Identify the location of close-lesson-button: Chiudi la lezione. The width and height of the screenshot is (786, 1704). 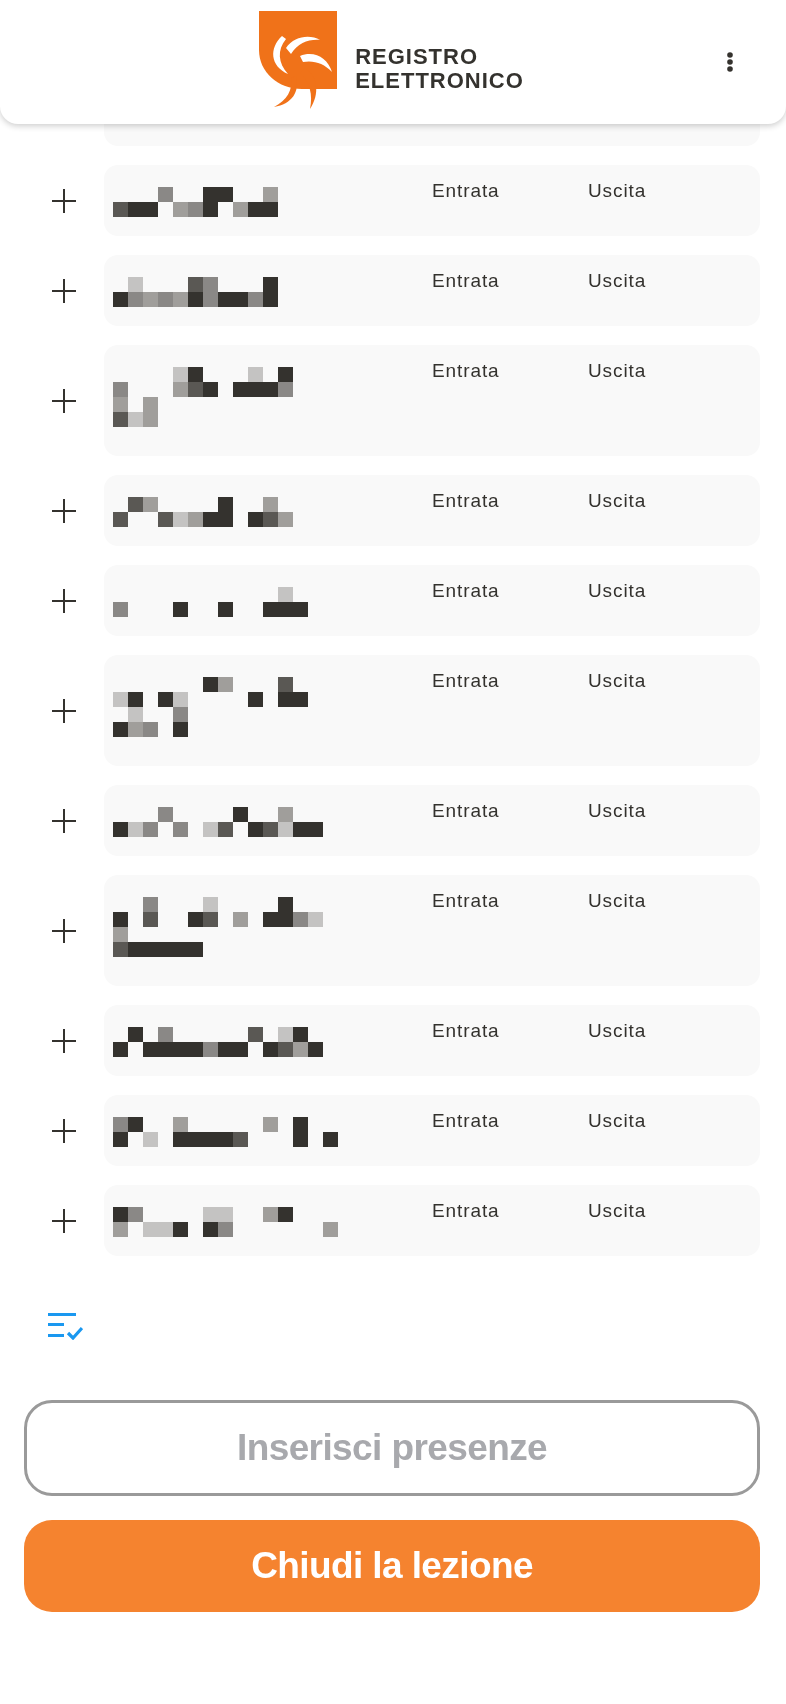
(392, 1566).